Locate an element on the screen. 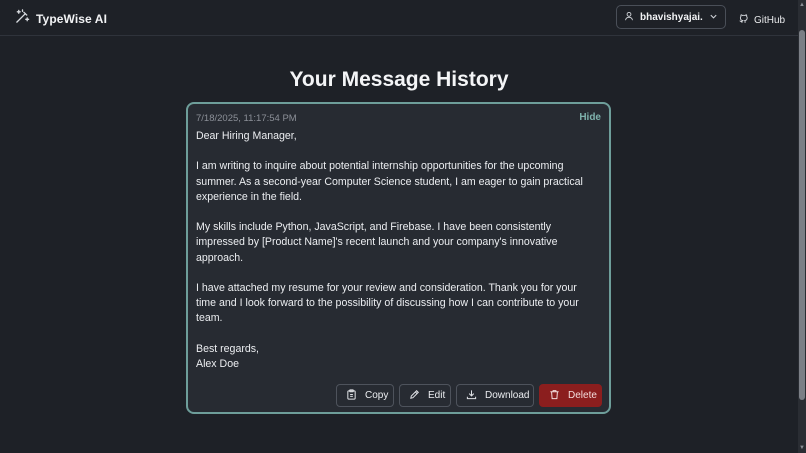  scroll-down-arrow-icon: ▼ is located at coordinates (802, 448).